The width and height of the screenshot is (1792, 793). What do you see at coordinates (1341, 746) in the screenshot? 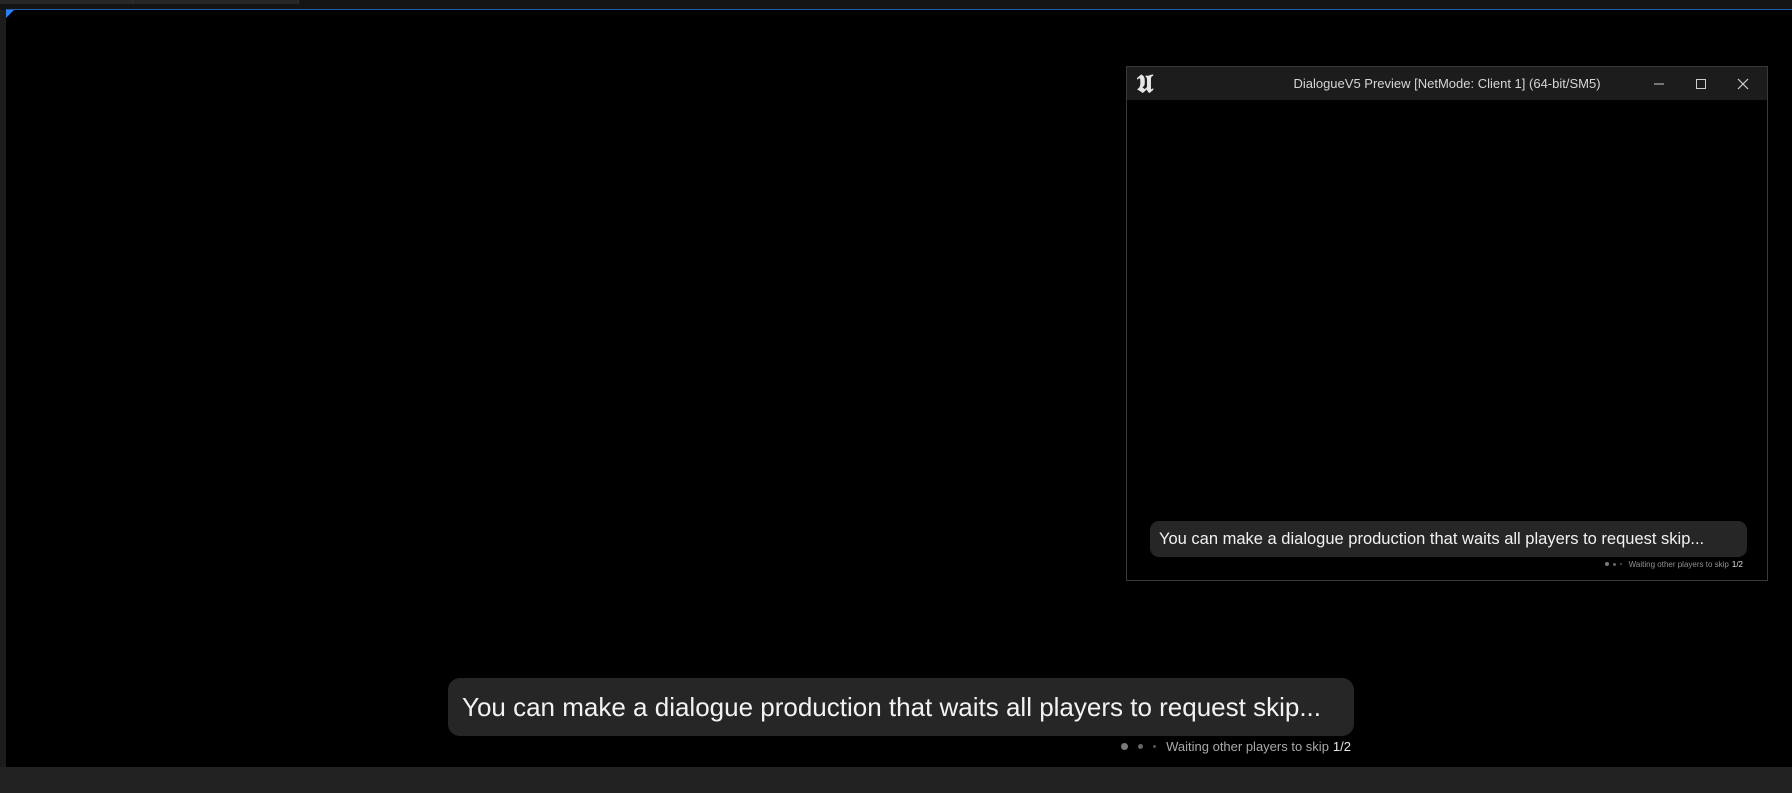
I see `skip-count: 1/2` at bounding box center [1341, 746].